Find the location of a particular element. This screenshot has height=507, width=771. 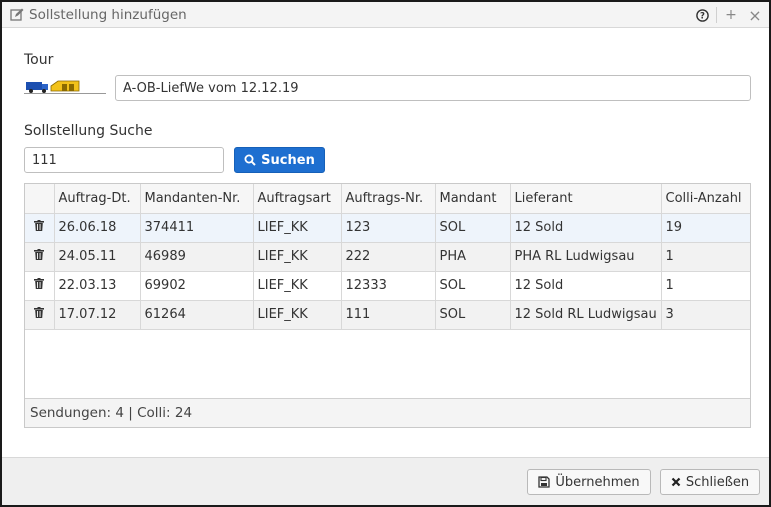

cell-client-no: 46989 is located at coordinates (197, 256).